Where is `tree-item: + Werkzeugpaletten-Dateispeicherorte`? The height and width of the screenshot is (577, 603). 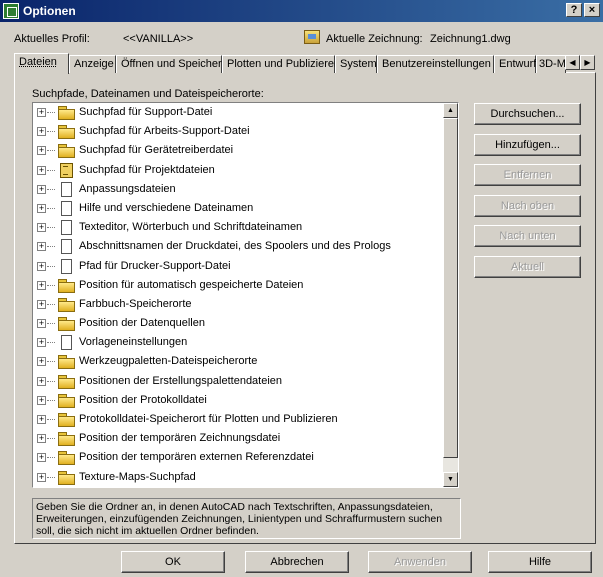 tree-item: + Werkzeugpaletten-Dateispeicherorte is located at coordinates (238, 361).